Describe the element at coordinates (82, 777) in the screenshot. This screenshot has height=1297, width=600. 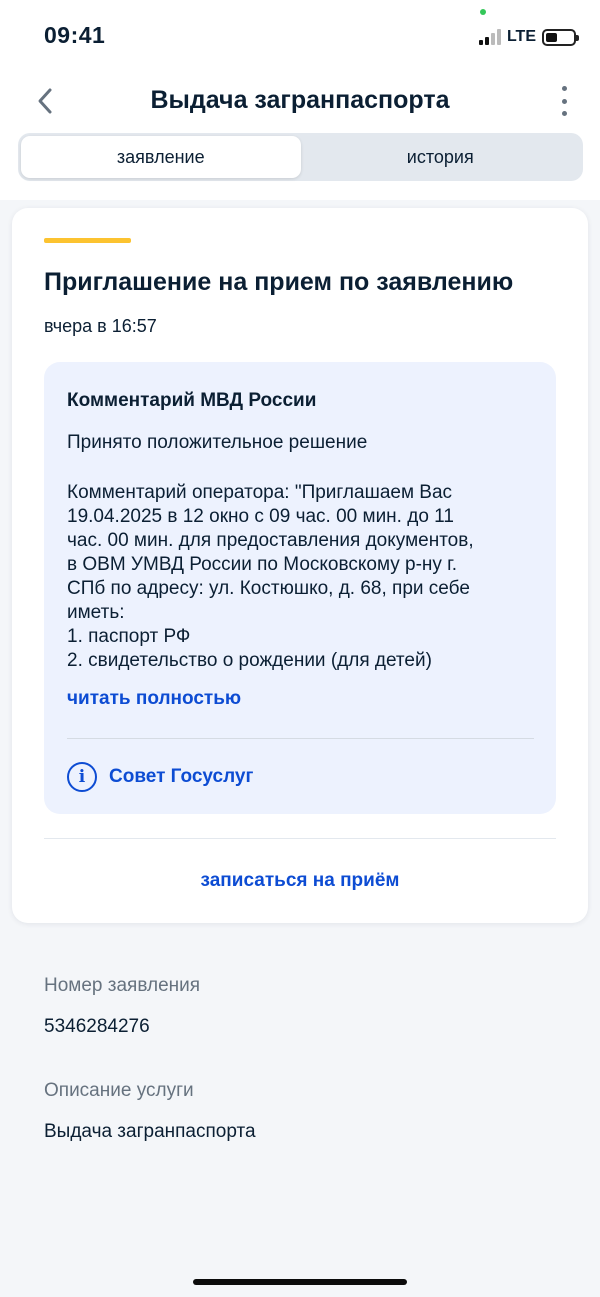
I see `info-icon: i` at that location.